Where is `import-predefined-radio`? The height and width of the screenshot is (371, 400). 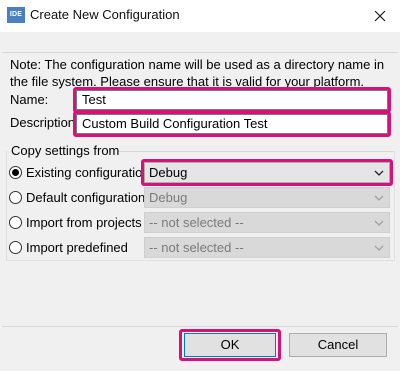 import-predefined-radio is located at coordinates (15, 247).